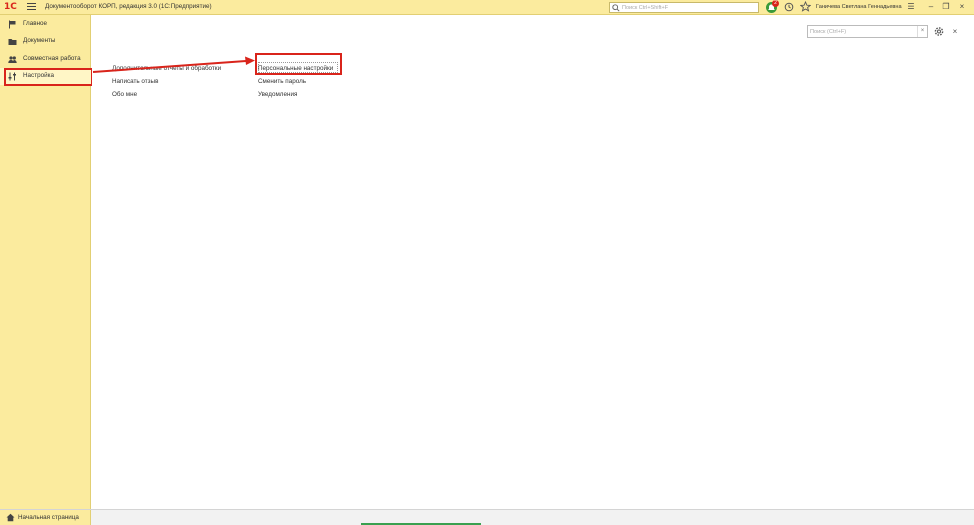 This screenshot has height=525, width=974. What do you see at coordinates (931, 7) in the screenshot?
I see `minimize-button: –` at bounding box center [931, 7].